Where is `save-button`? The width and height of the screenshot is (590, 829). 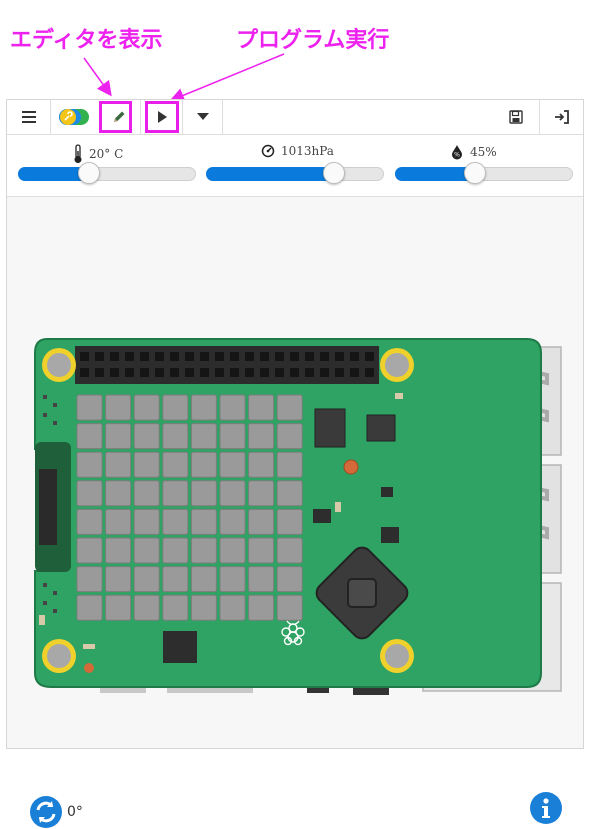
save-button is located at coordinates (516, 117).